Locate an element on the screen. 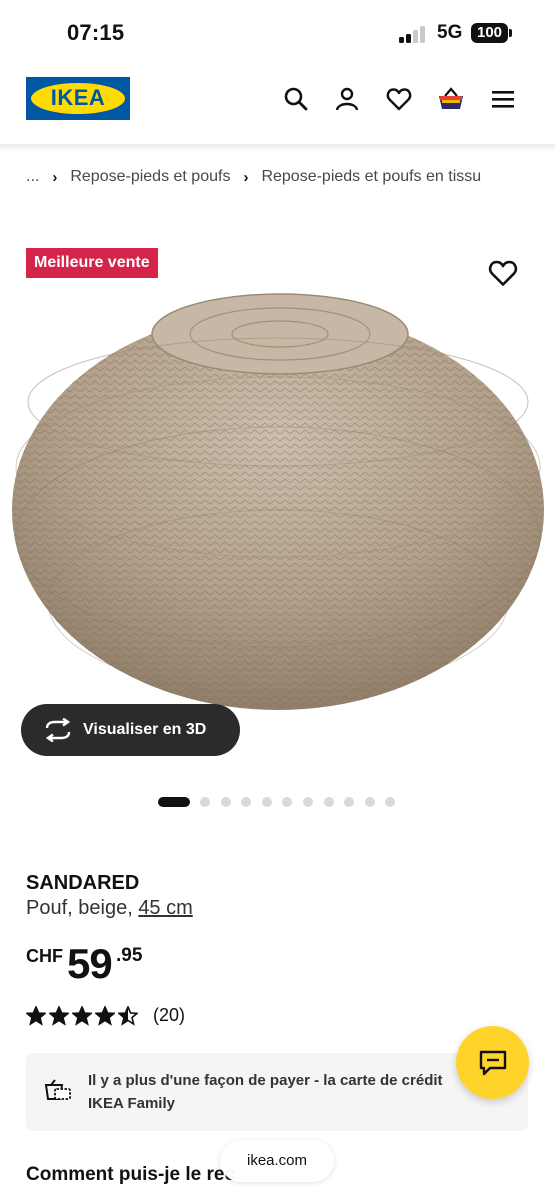  price-integer: 59 is located at coordinates (90, 963).